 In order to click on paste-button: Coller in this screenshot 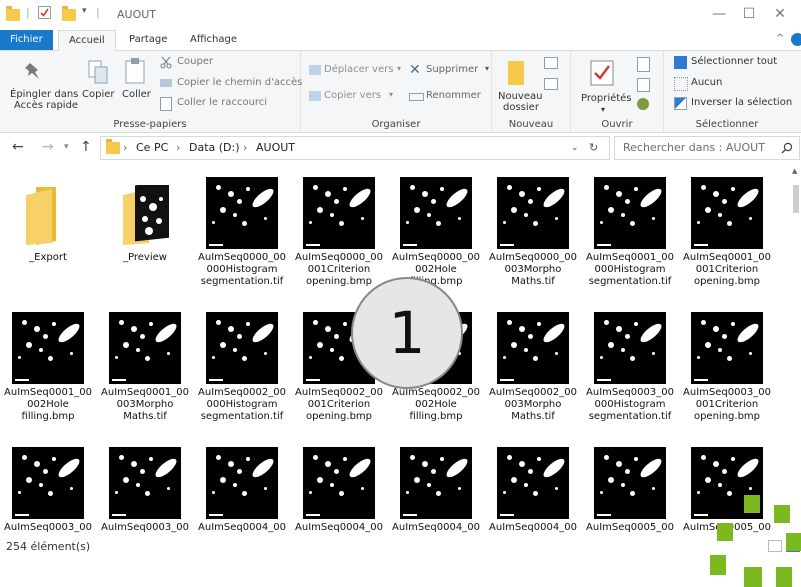, I will do `click(137, 86)`.